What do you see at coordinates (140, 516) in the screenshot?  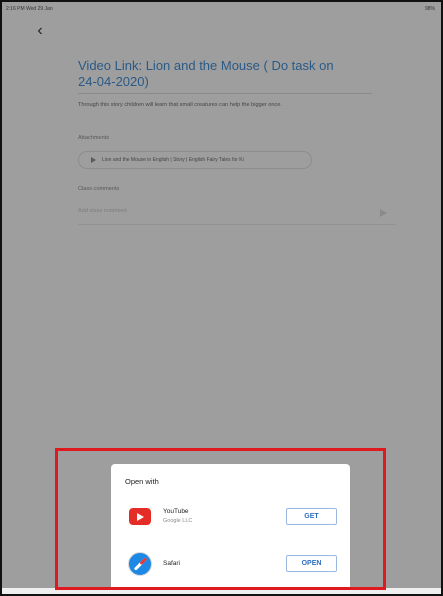 I see `youtube-icon` at bounding box center [140, 516].